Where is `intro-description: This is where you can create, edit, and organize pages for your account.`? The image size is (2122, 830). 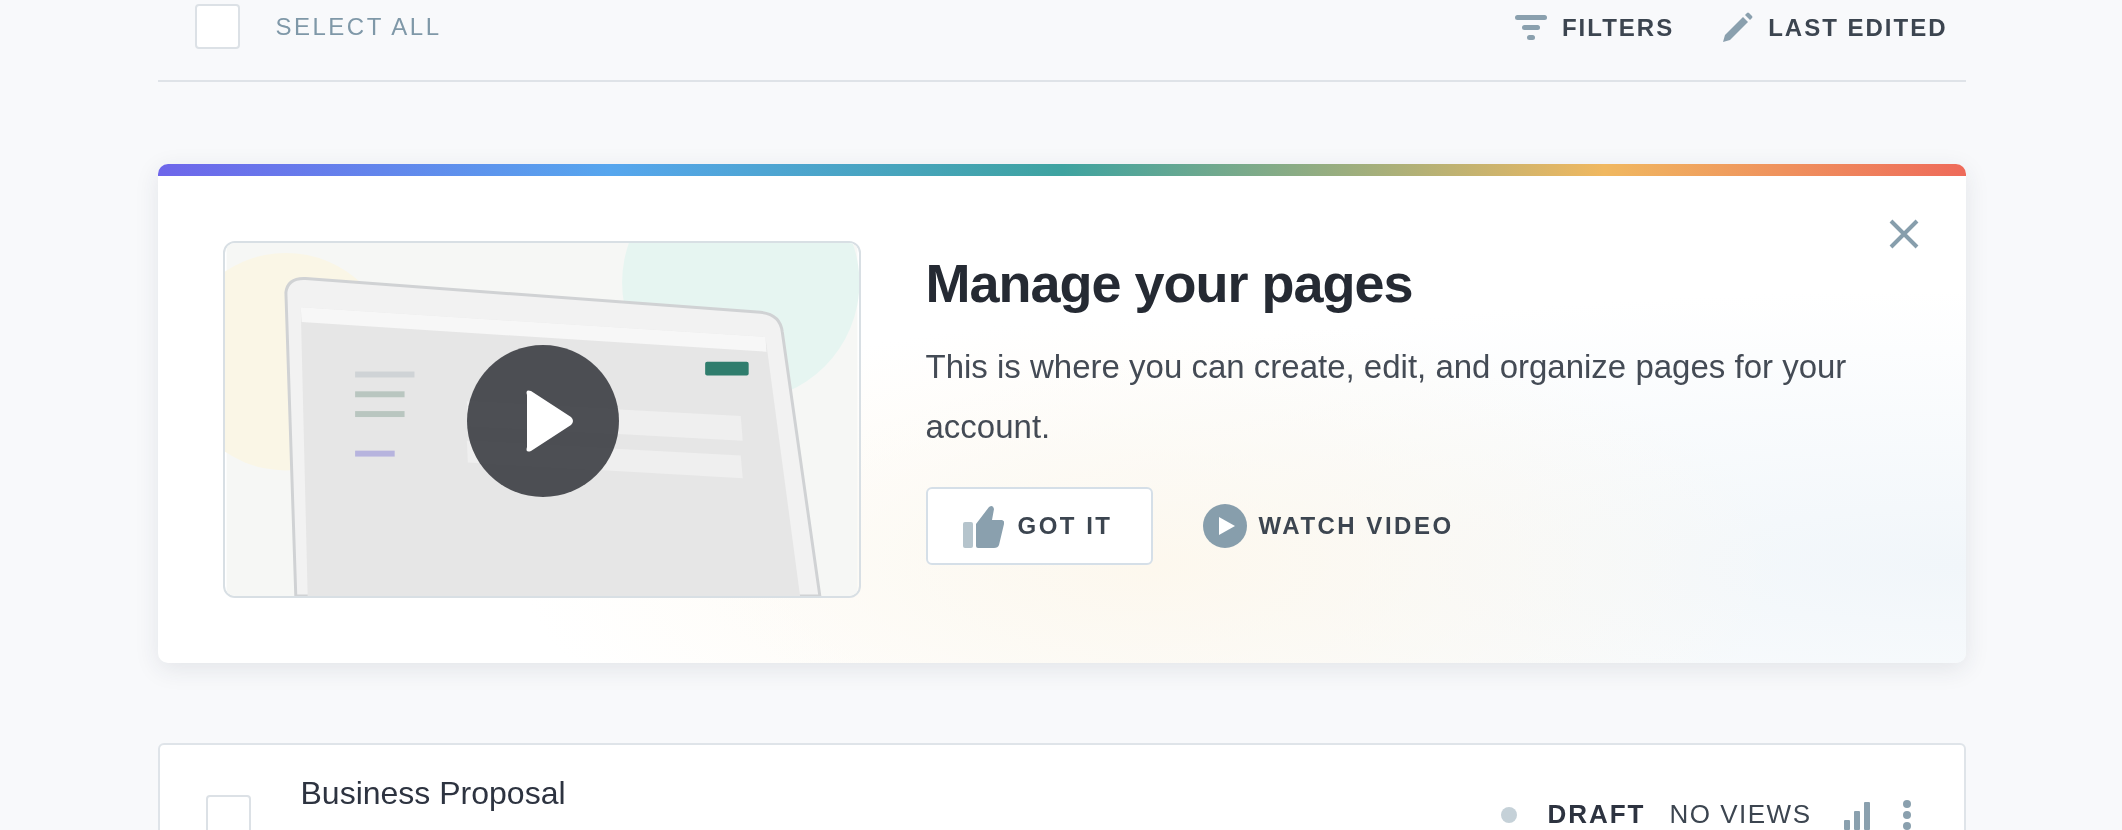 intro-description: This is where you can create, edit, and organize pages for your account. is located at coordinates (1386, 397).